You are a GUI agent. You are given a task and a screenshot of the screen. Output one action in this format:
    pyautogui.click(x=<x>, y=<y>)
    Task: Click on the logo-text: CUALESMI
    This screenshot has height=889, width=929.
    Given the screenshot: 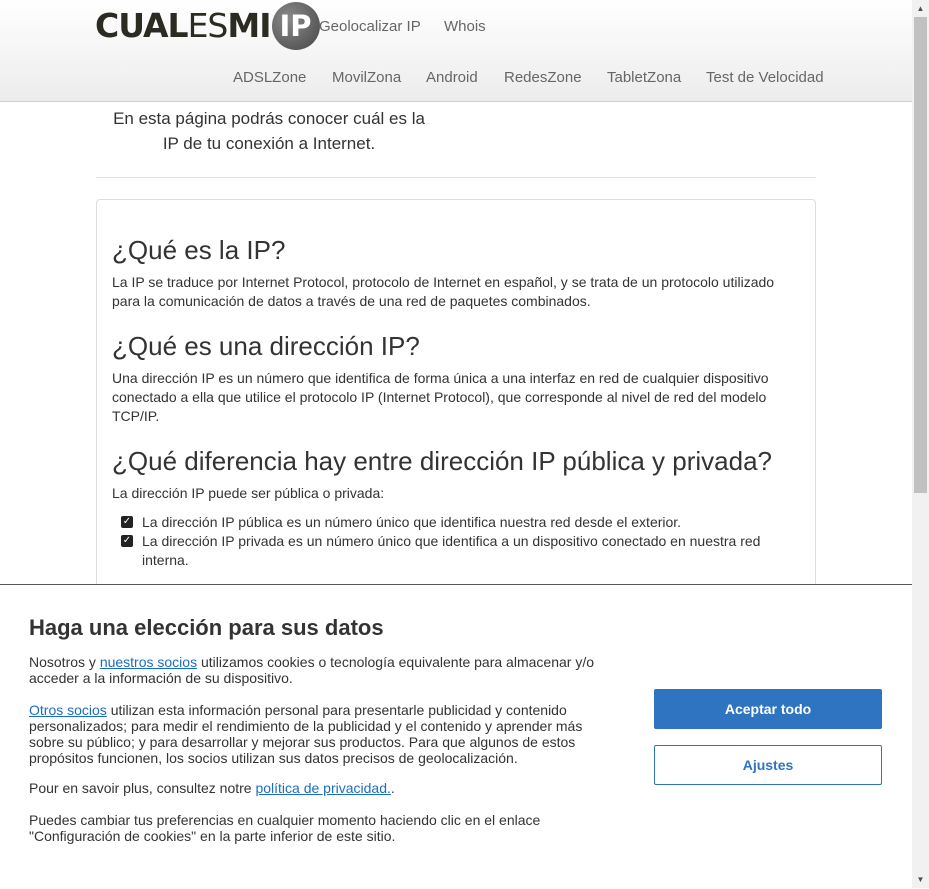 What is the action you would take?
    pyautogui.click(x=183, y=25)
    